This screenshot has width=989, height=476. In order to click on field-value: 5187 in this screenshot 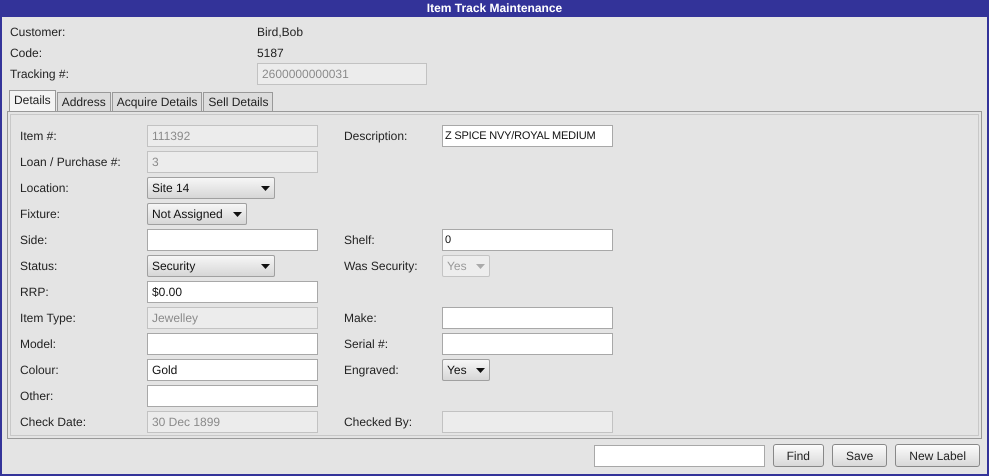, I will do `click(270, 53)`.